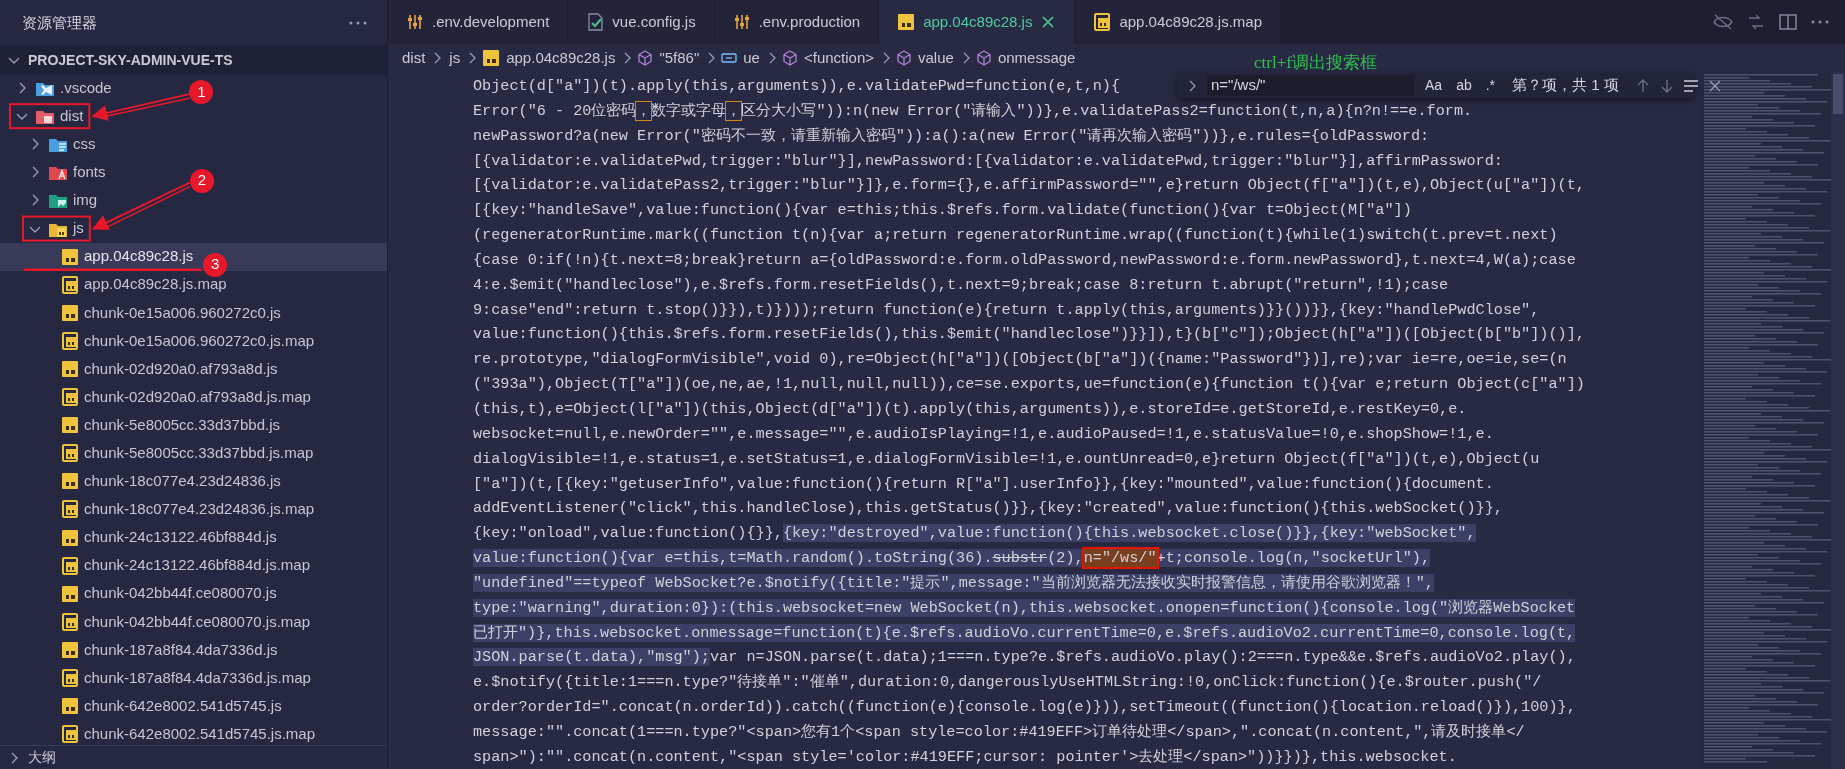 The width and height of the screenshot is (1845, 769). I want to click on folder-item: img, so click(51, 200).